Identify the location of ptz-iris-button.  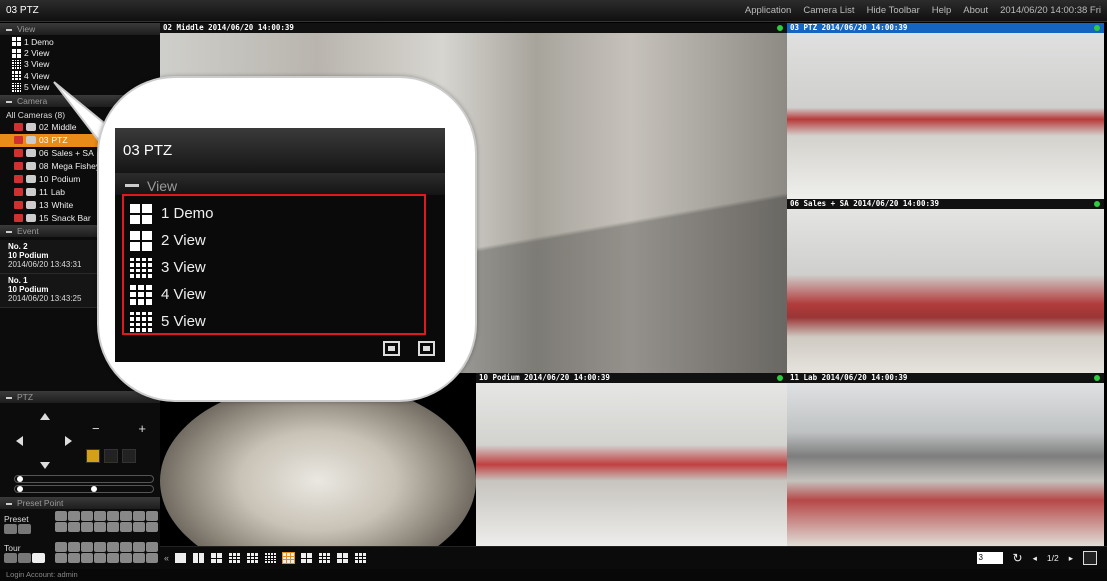
(129, 456).